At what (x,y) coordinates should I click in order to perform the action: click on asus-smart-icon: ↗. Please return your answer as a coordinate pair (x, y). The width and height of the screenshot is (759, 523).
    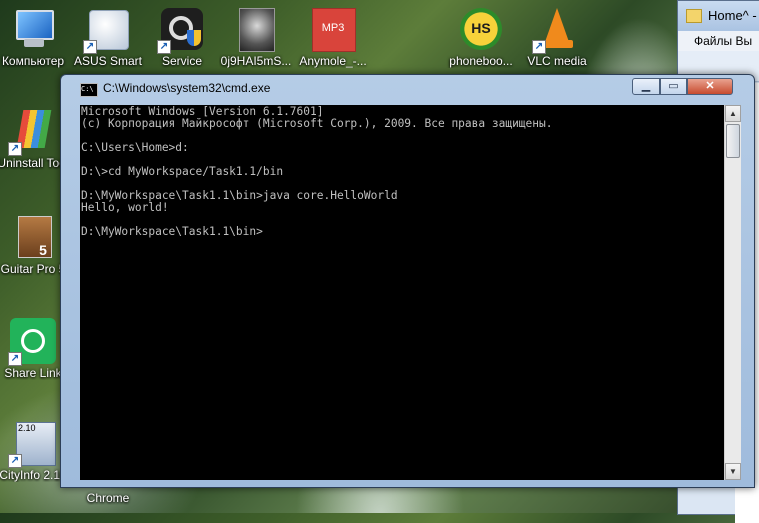
    Looking at the image, I should click on (107, 30).